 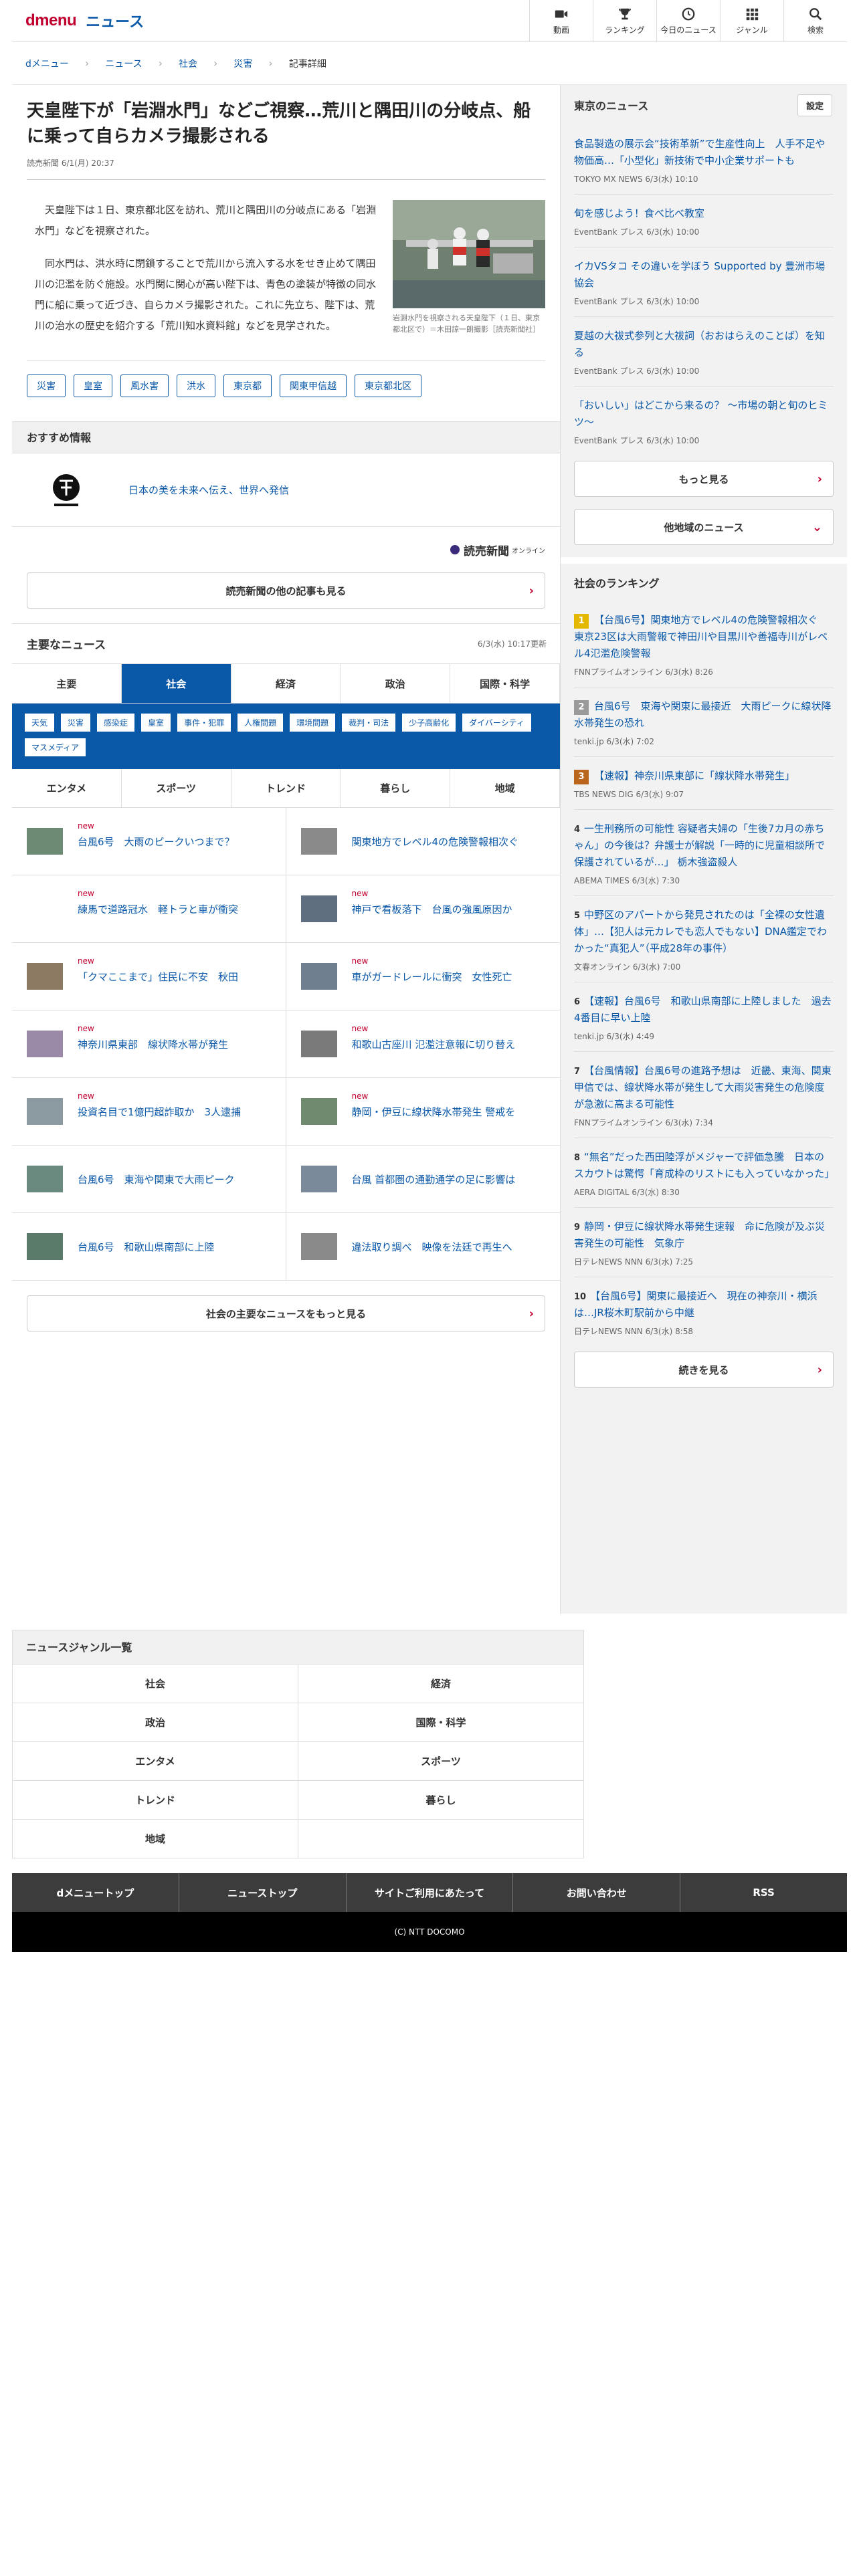 What do you see at coordinates (704, 527) in the screenshot?
I see `other-region-button: 他地域のニュース ⌄` at bounding box center [704, 527].